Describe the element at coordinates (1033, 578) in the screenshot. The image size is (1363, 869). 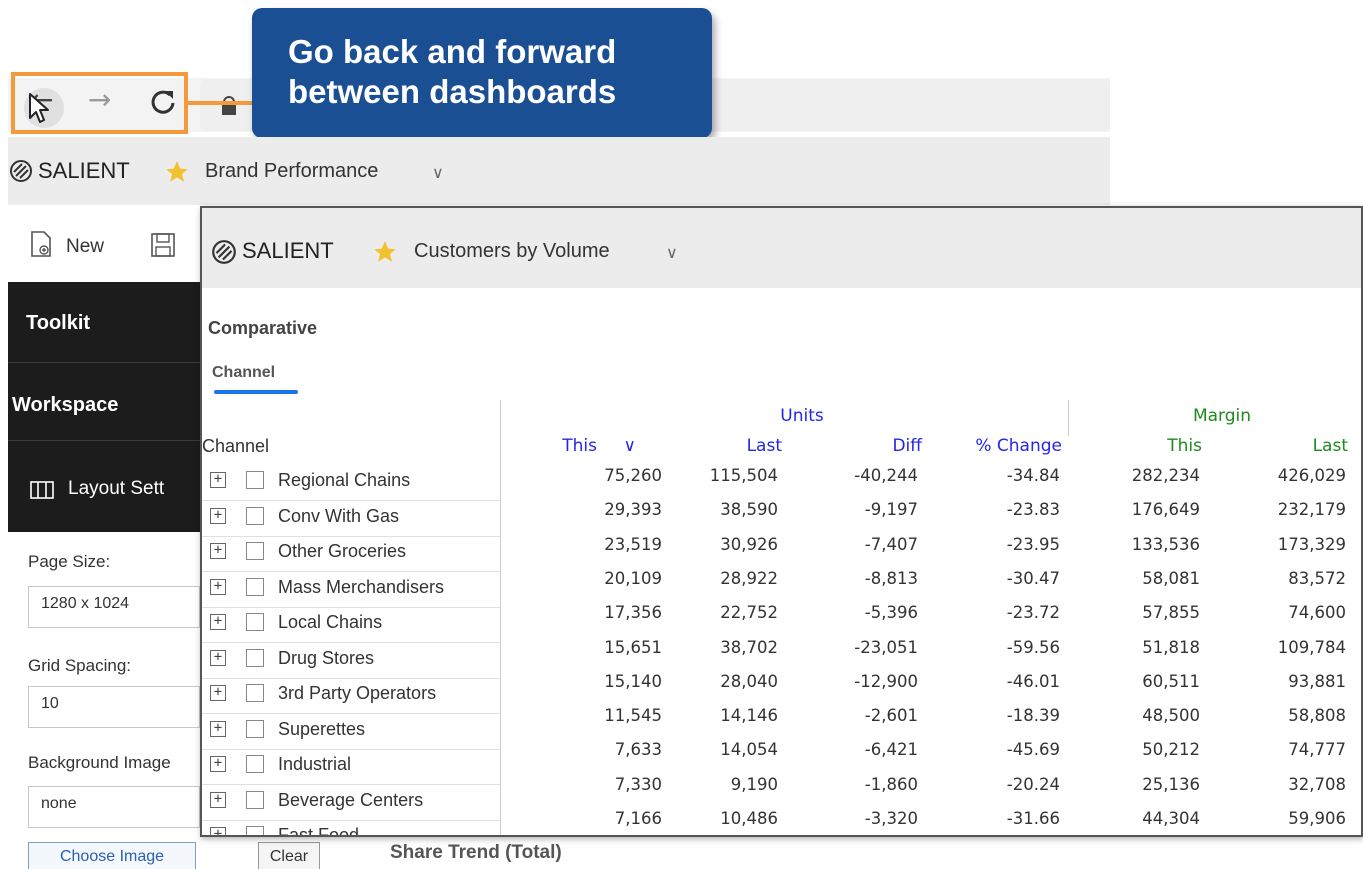
I see `table-cell: -30.47` at that location.